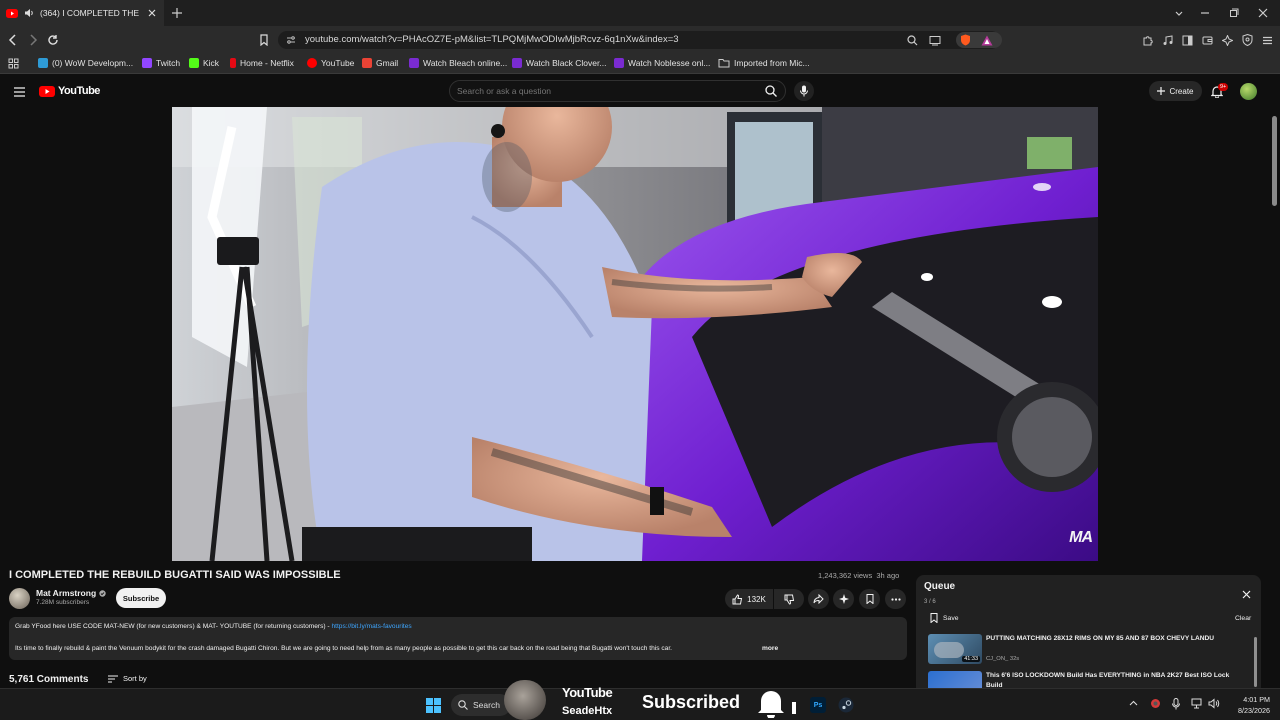 This screenshot has height=720, width=1280. I want to click on queue-clear-button: Clear, so click(1243, 618).